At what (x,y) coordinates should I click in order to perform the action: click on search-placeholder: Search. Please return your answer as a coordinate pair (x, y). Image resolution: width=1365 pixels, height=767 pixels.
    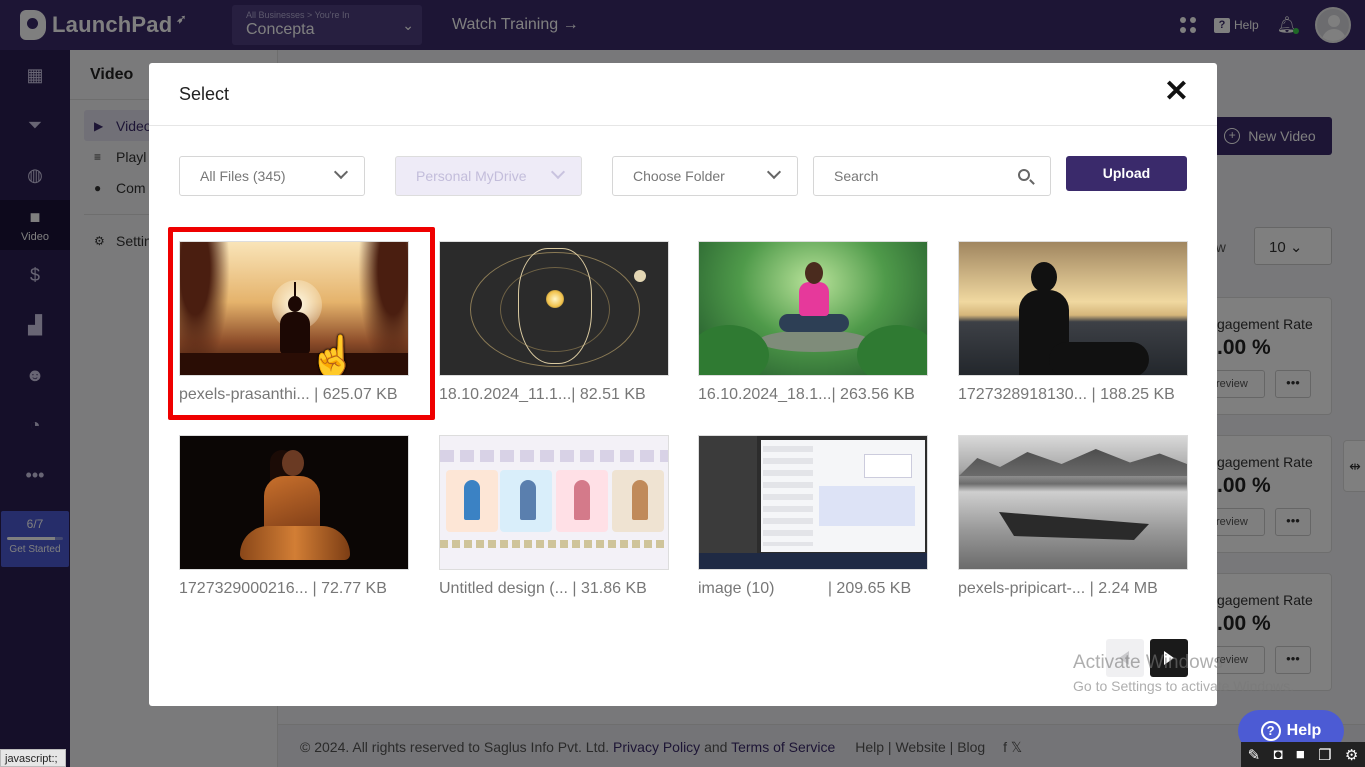
    Looking at the image, I should click on (856, 176).